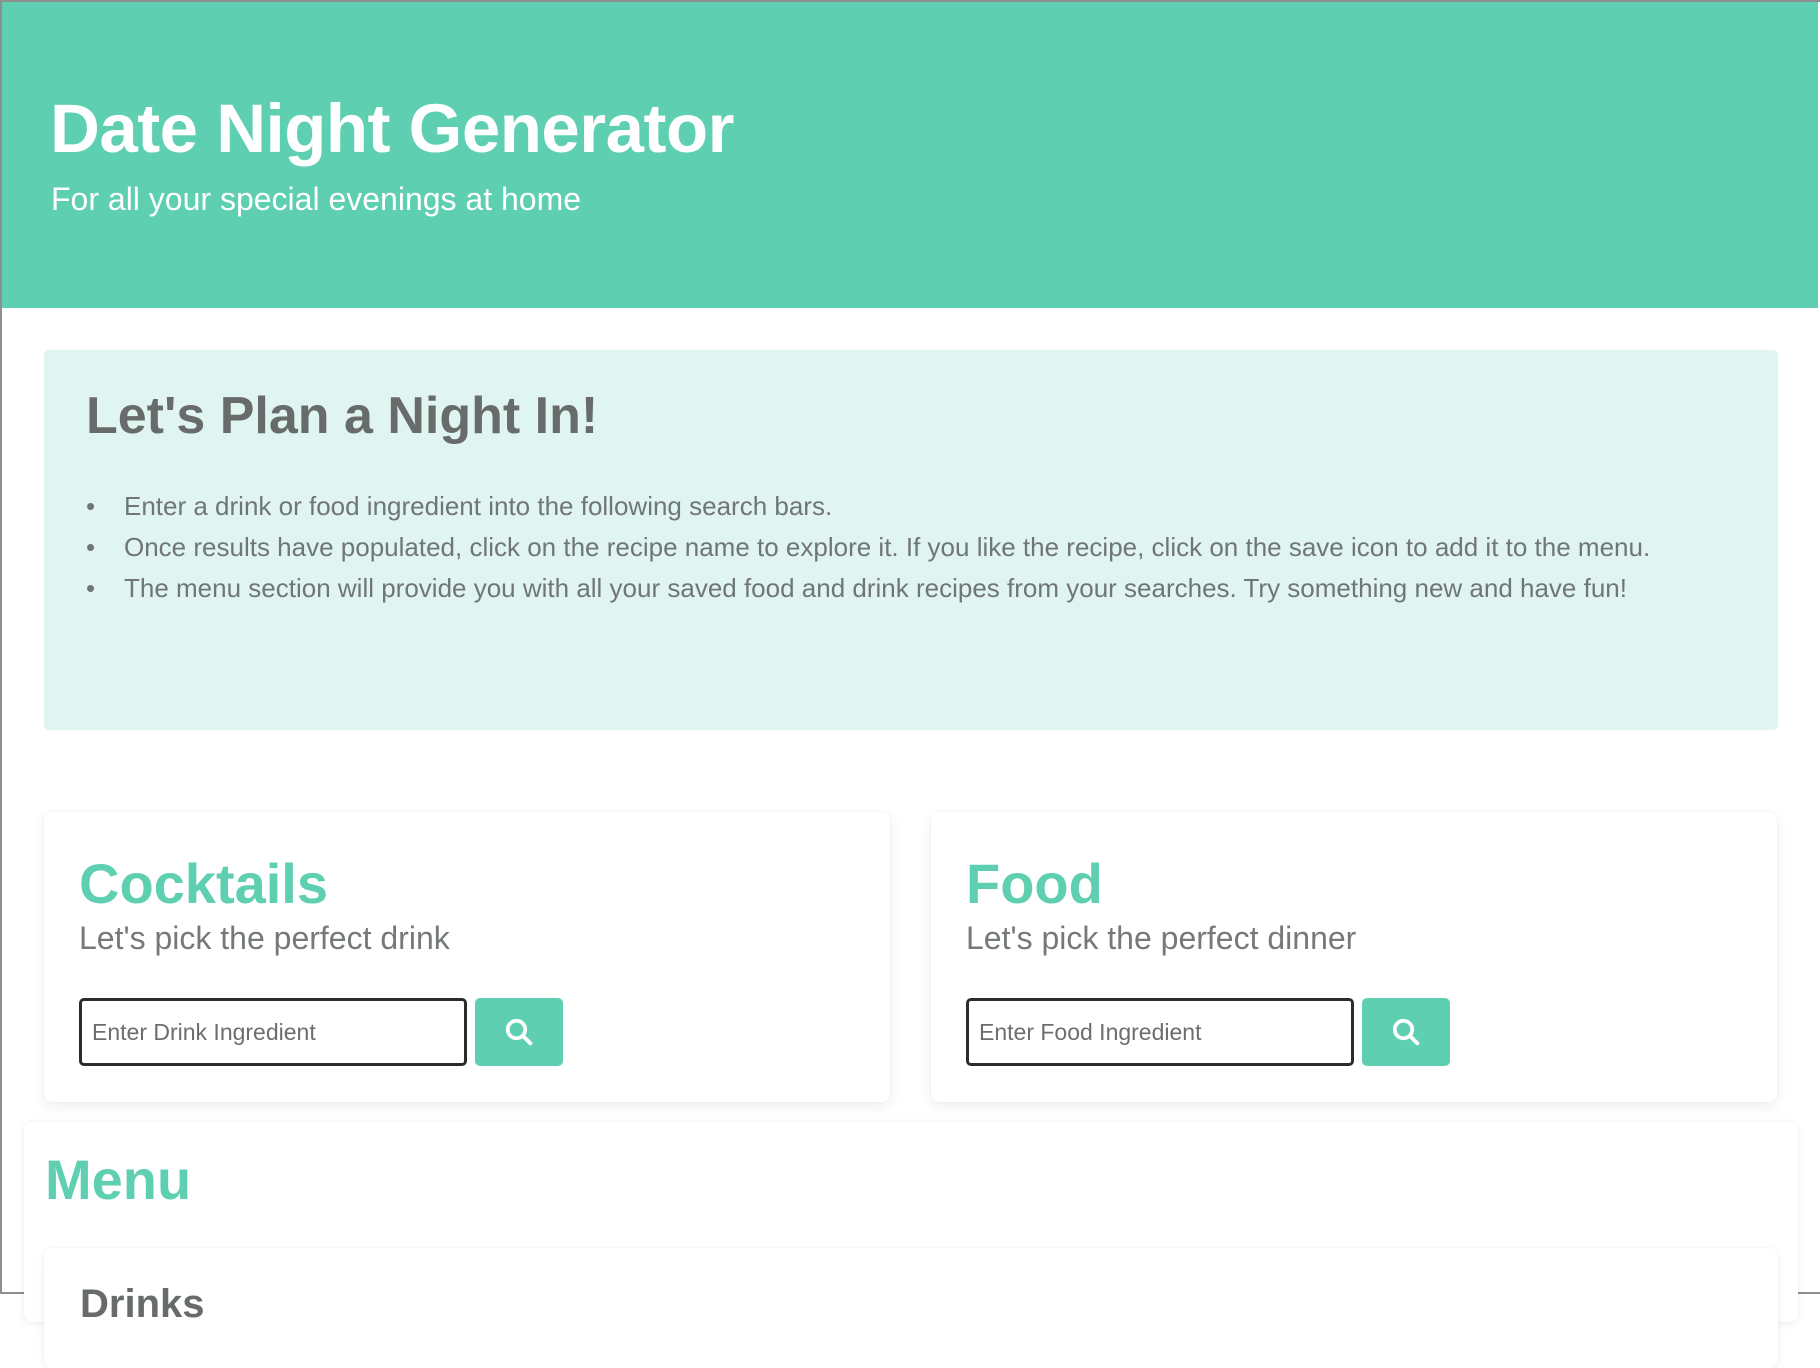 Image resolution: width=1820 pixels, height=1368 pixels. I want to click on page-subtitle: For all your special evenings at home, so click(316, 199).